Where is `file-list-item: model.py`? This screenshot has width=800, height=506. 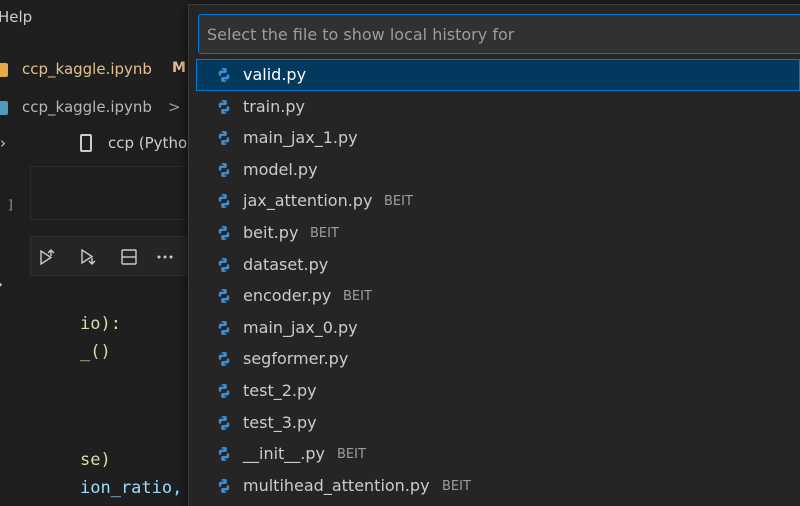
file-list-item: model.py is located at coordinates (498, 170).